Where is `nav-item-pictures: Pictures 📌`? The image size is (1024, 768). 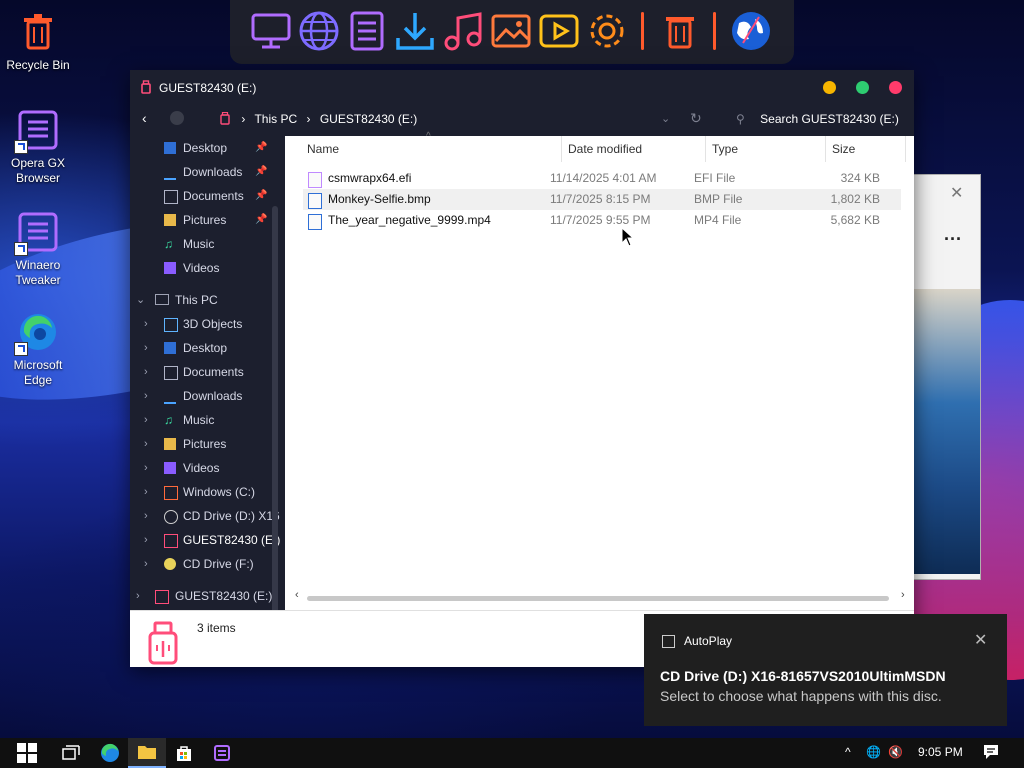
nav-item-pictures: Pictures 📌 is located at coordinates (205, 220).